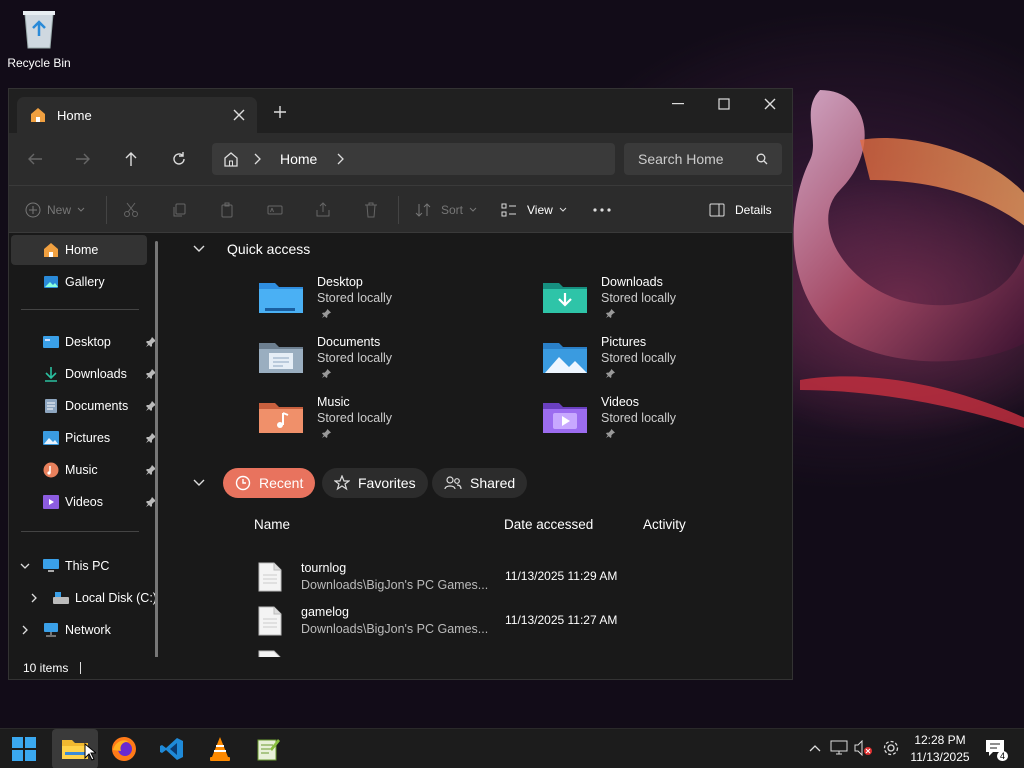 The image size is (1024, 768). Describe the element at coordinates (55, 210) in the screenshot. I see `new-button: New` at that location.